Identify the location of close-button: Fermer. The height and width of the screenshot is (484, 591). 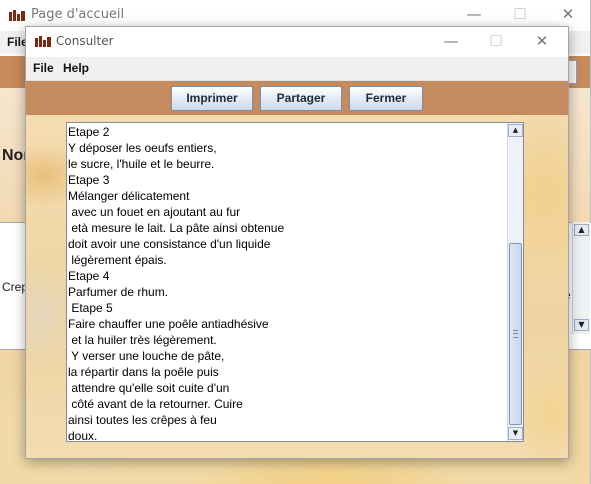
(386, 98).